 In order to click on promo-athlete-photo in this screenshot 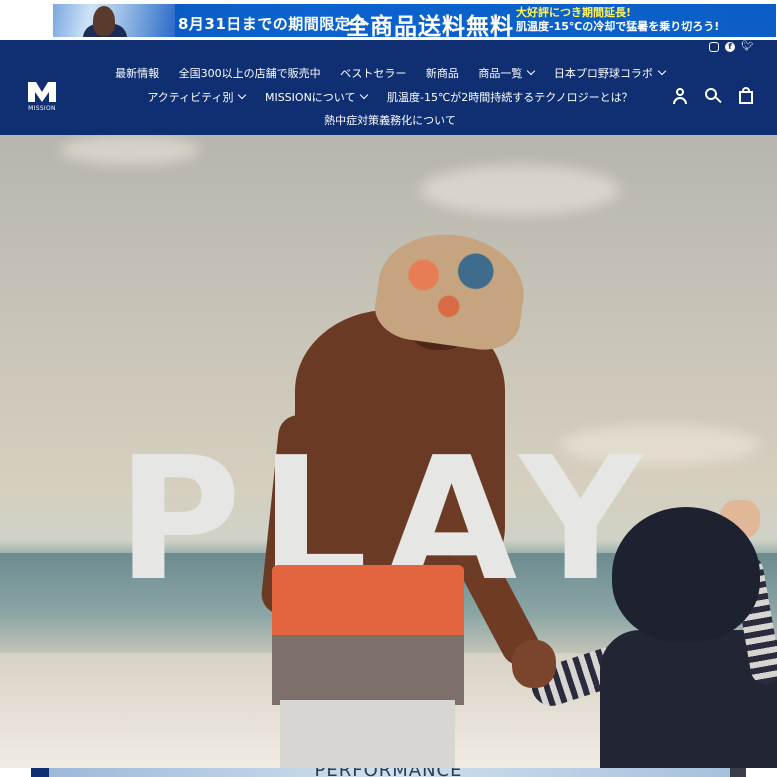, I will do `click(114, 20)`.